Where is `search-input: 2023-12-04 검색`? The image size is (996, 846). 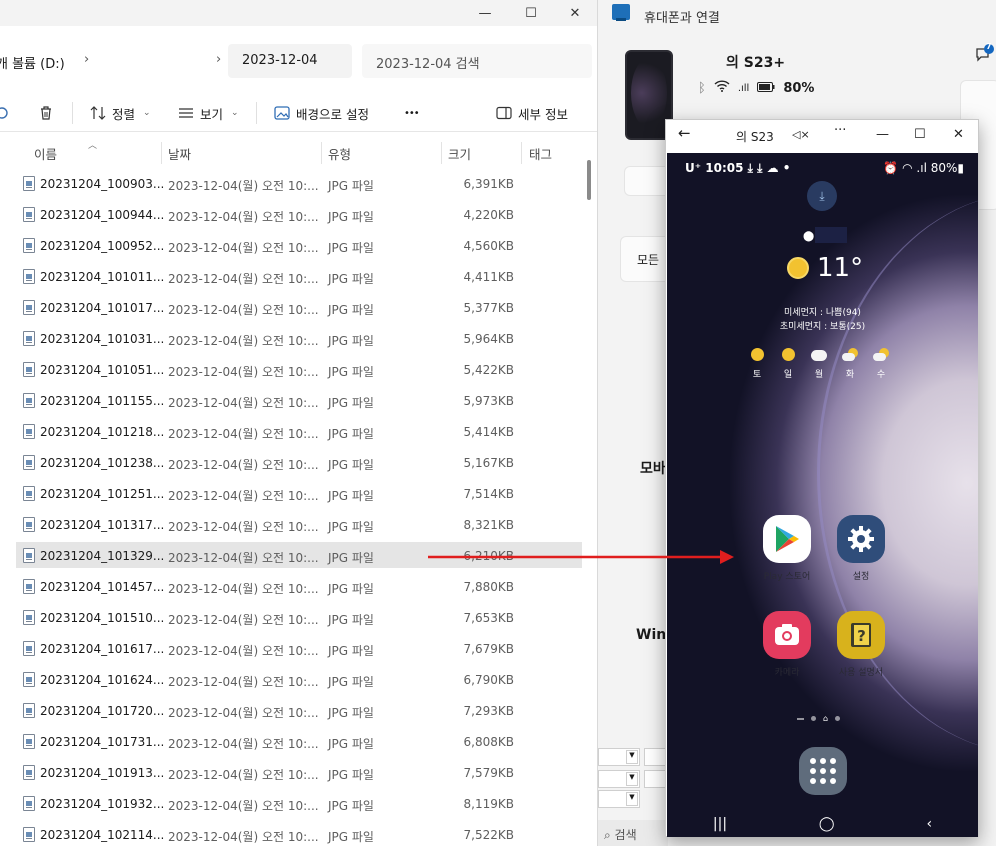 search-input: 2023-12-04 검색 is located at coordinates (477, 61).